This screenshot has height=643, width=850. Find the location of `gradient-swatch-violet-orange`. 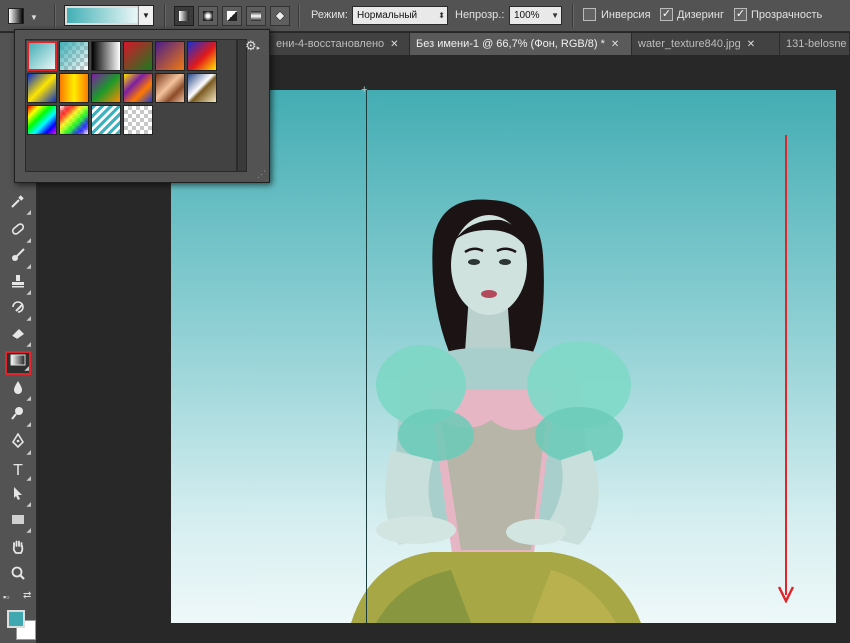

gradient-swatch-violet-orange is located at coordinates (170, 56).